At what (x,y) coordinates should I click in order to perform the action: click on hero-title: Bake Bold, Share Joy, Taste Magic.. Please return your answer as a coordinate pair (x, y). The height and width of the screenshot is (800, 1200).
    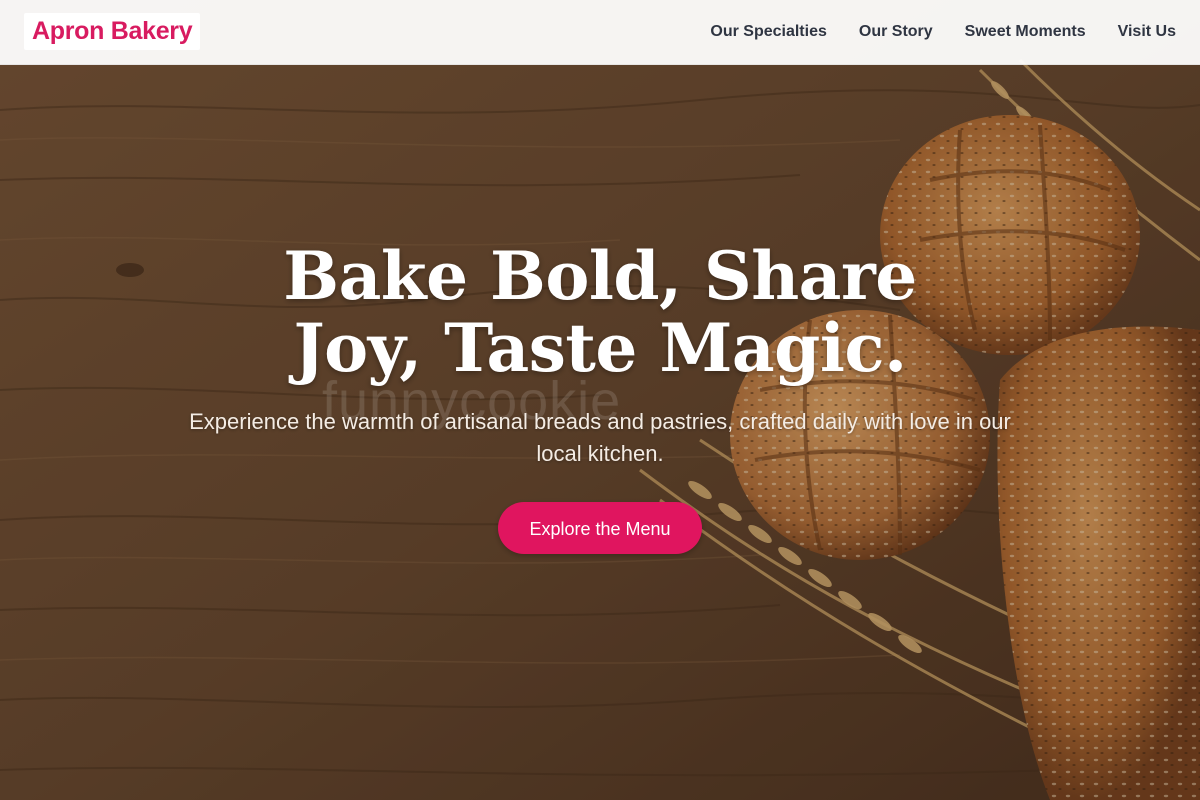
    Looking at the image, I should click on (600, 312).